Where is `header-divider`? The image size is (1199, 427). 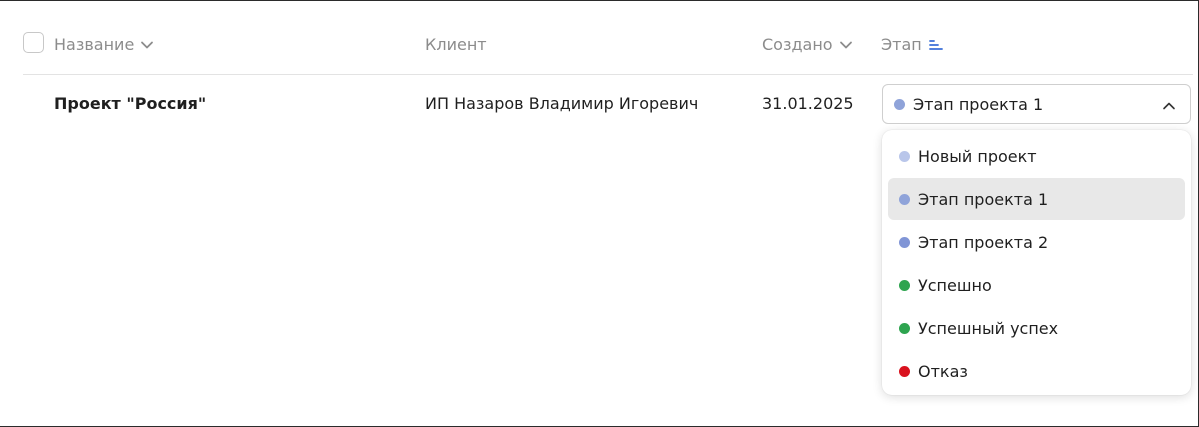
header-divider is located at coordinates (608, 74).